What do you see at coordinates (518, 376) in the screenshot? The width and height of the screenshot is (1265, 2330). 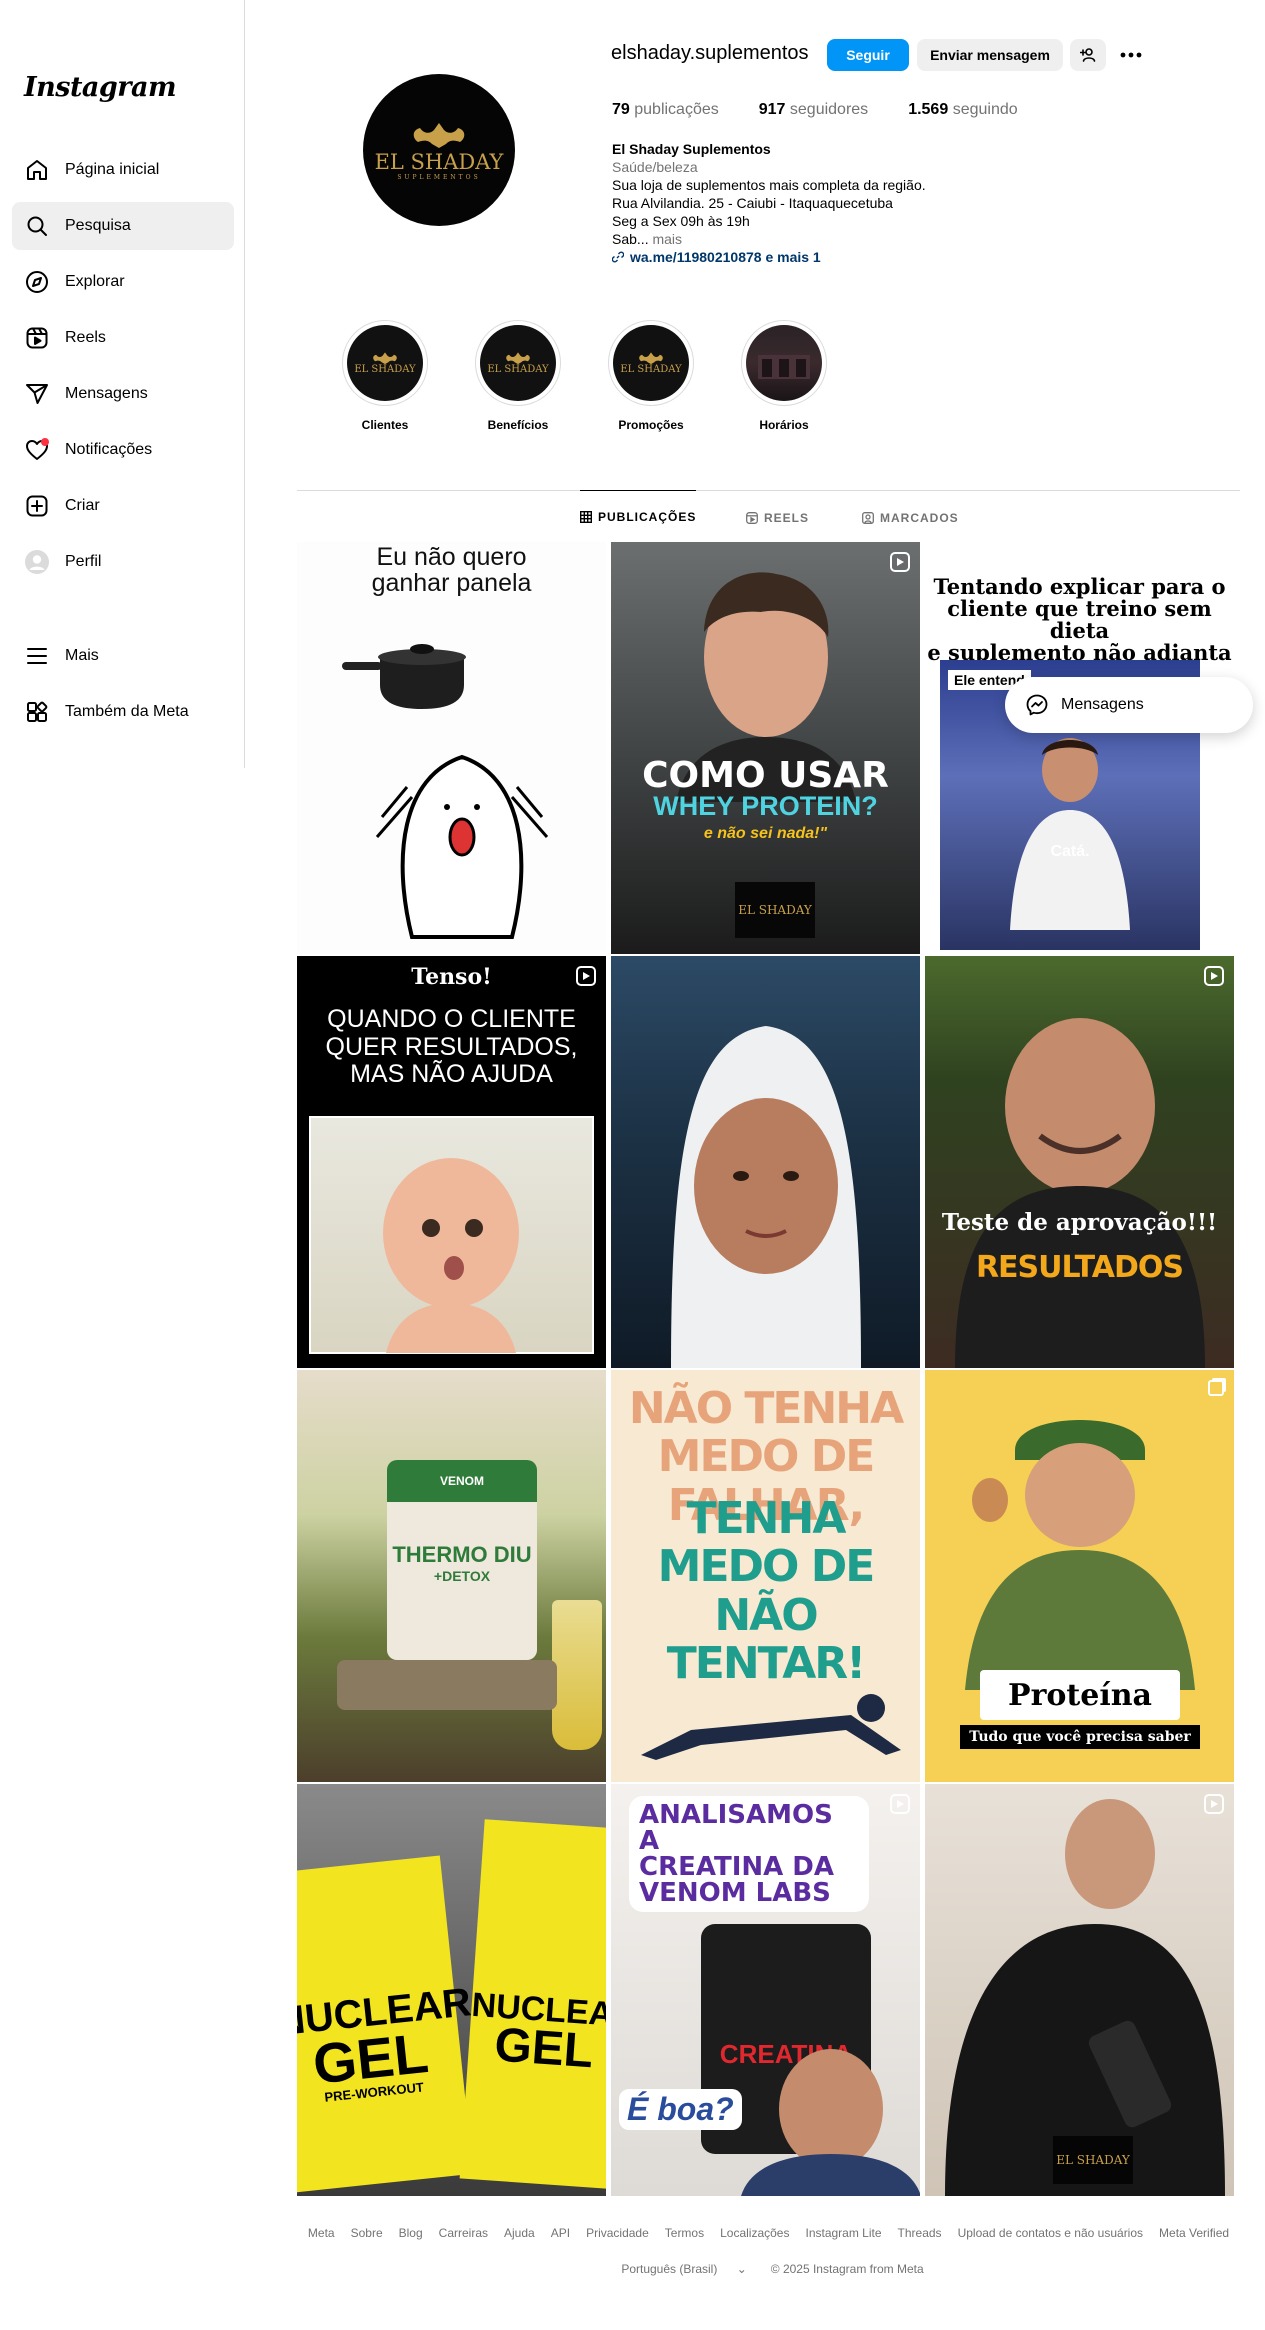 I see `highlight-beneficios: EL SHADAY Benefícios` at bounding box center [518, 376].